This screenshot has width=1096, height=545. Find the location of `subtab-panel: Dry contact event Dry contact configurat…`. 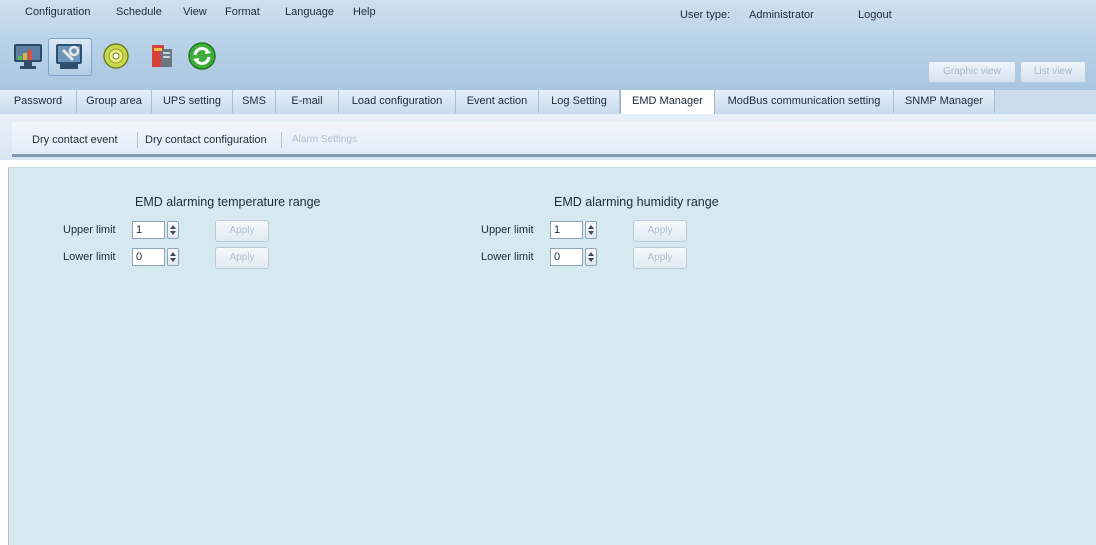

subtab-panel: Dry contact event Dry contact configurat… is located at coordinates (554, 139).